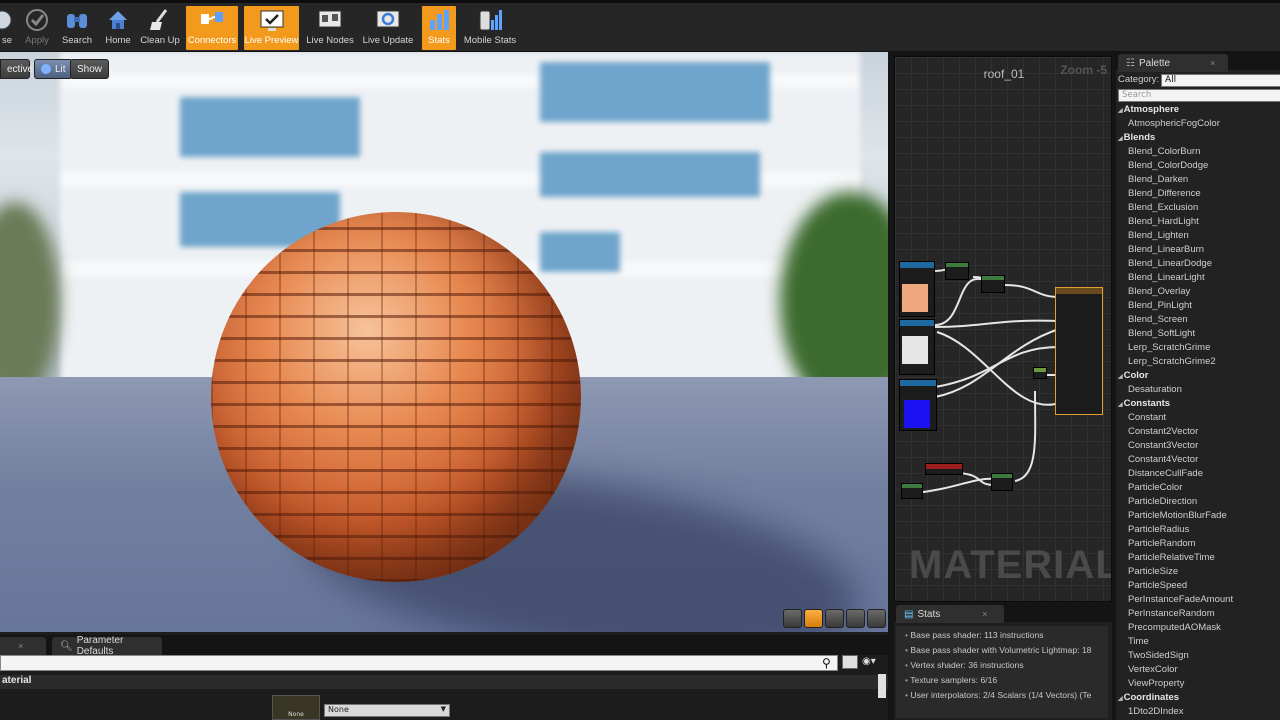 Image resolution: width=1280 pixels, height=720 pixels. I want to click on palette-item: Blend_Screen, so click(1199, 321).